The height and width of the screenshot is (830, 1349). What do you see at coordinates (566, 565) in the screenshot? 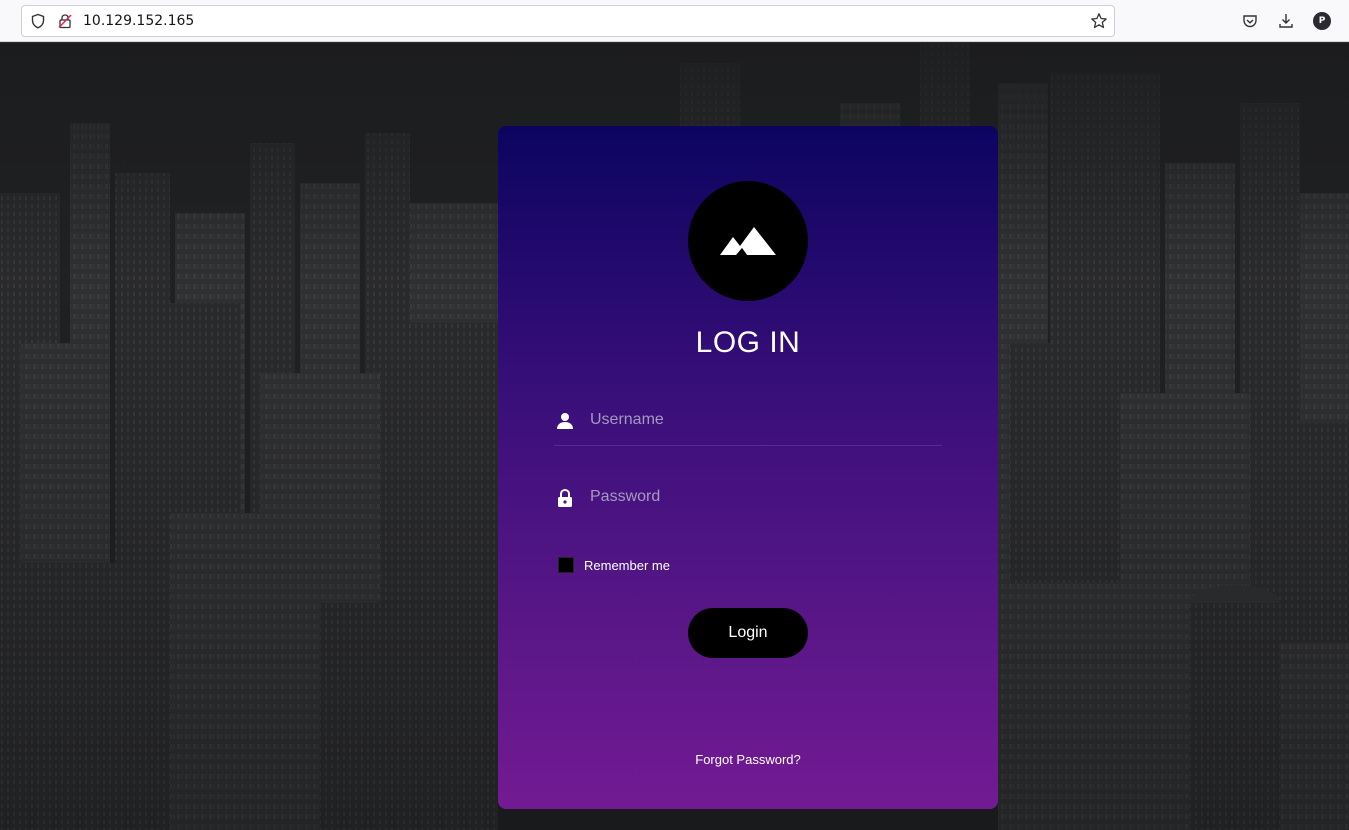
I see `remember-checkbox` at bounding box center [566, 565].